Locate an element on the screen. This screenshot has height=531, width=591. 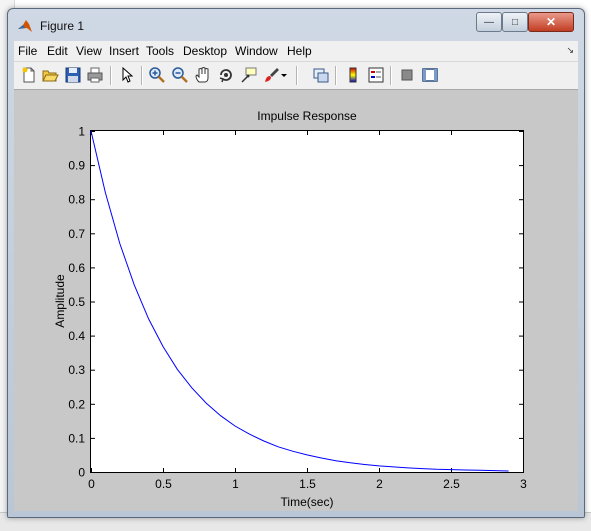
y-tick-label: 0.6 is located at coordinates (76, 268).